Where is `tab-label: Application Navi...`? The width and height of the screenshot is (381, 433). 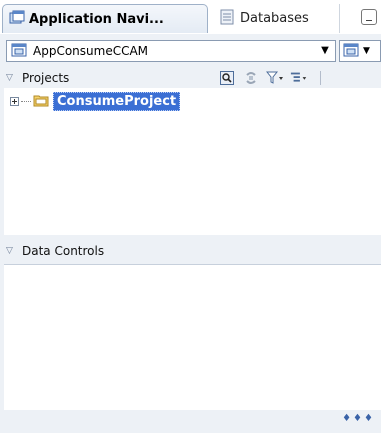 tab-label: Application Navi... is located at coordinates (96, 19).